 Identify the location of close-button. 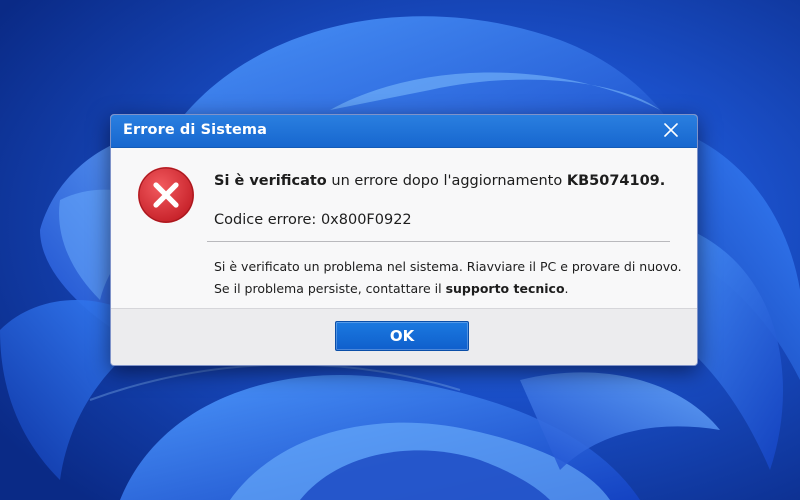
(671, 131).